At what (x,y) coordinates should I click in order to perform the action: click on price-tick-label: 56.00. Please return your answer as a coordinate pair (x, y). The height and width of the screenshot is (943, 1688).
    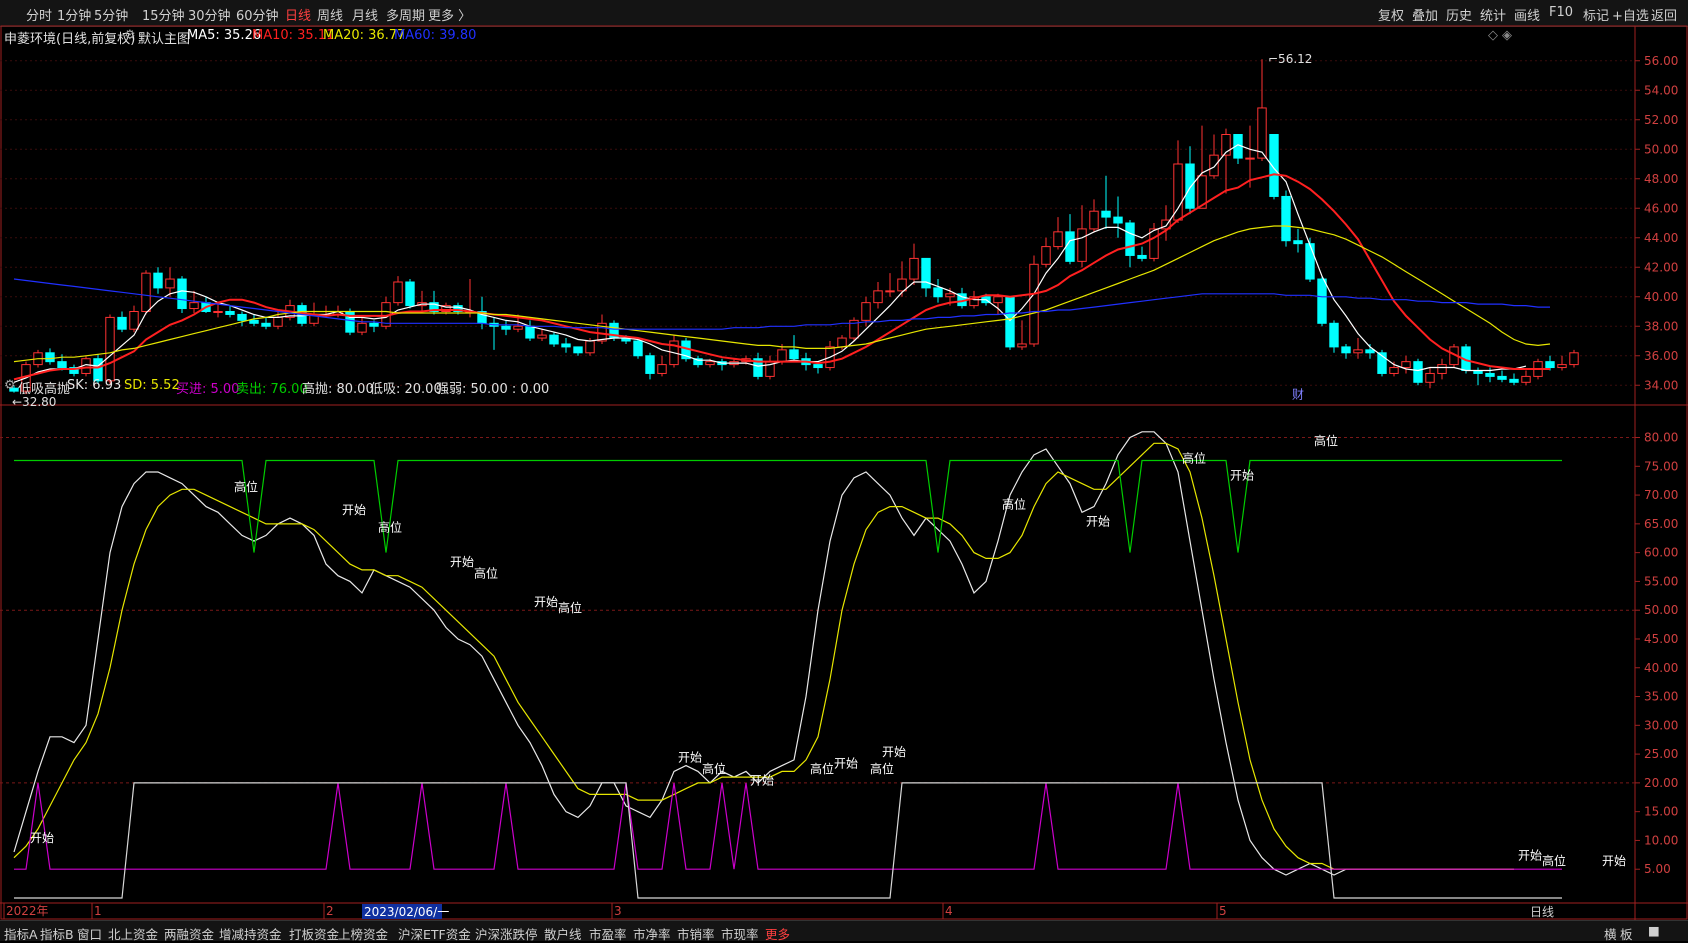
    Looking at the image, I should click on (1661, 61).